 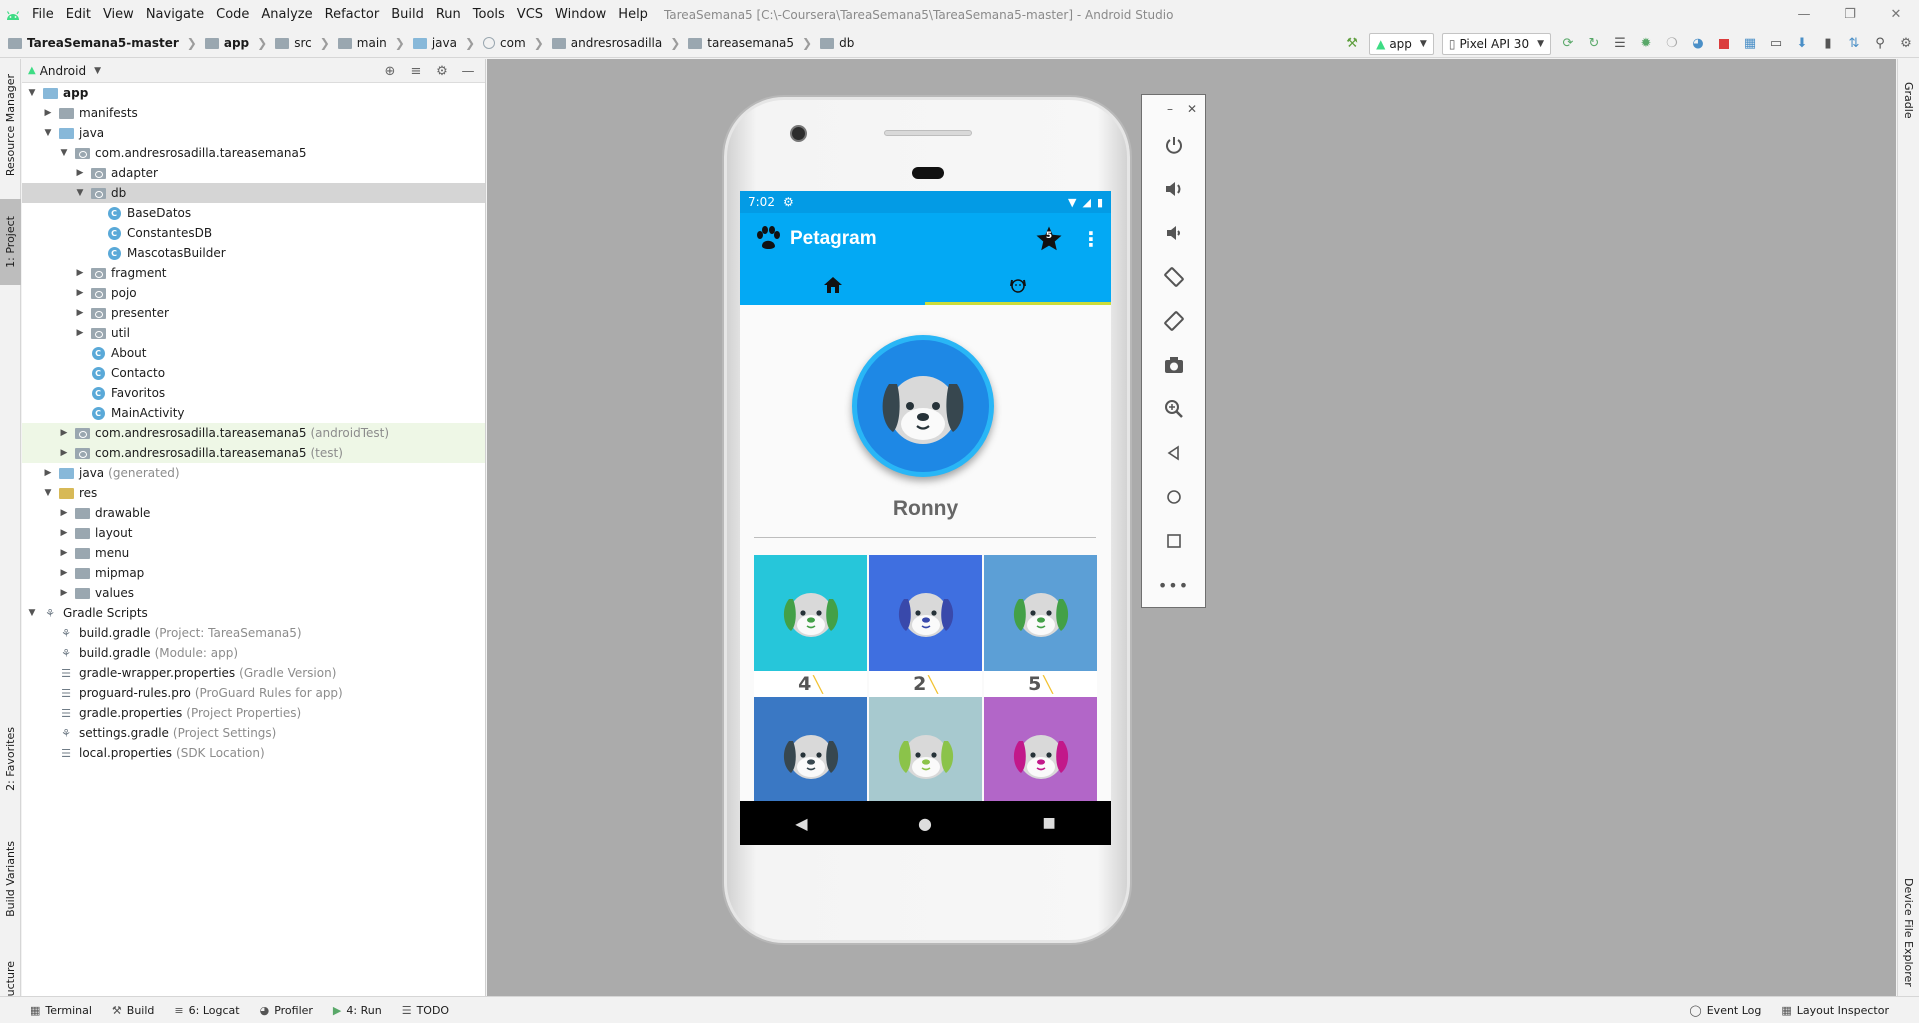 I want to click on overflow-menu-icon: ⋮, so click(x=1091, y=239).